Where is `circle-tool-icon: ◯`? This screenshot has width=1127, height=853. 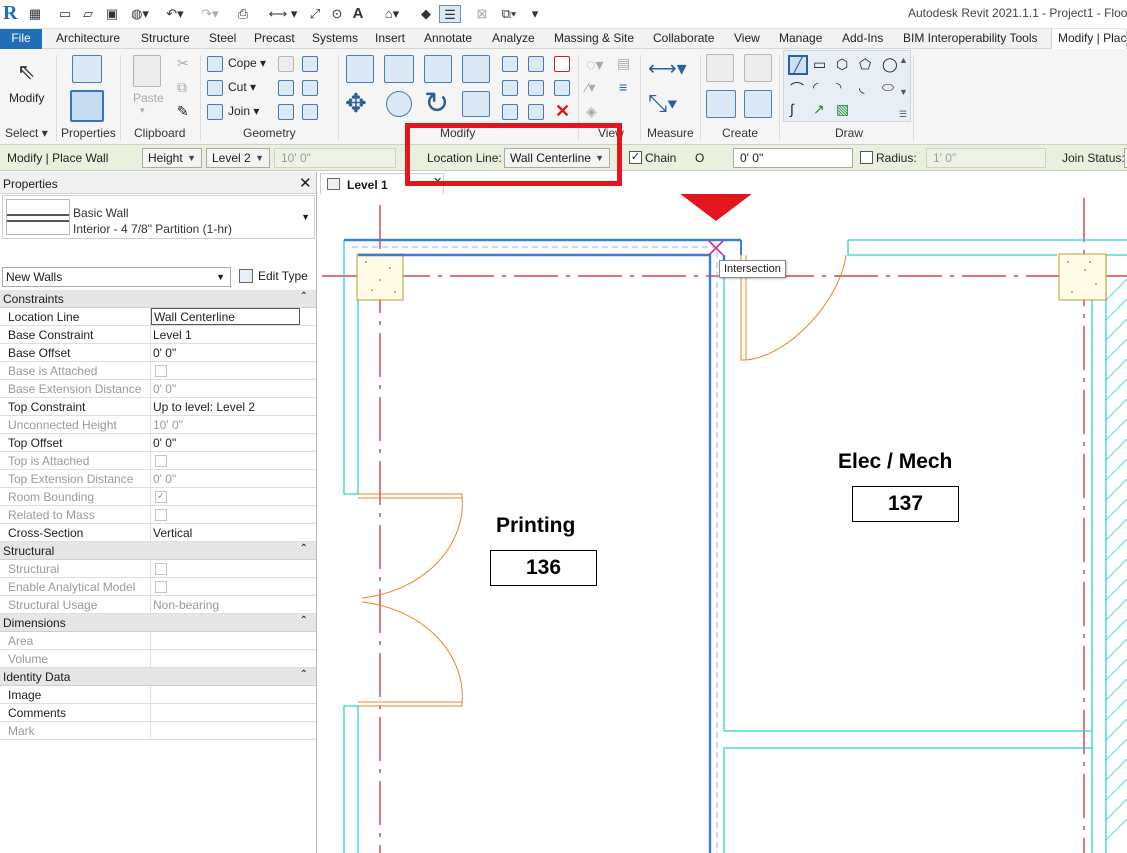 circle-tool-icon: ◯ is located at coordinates (890, 64).